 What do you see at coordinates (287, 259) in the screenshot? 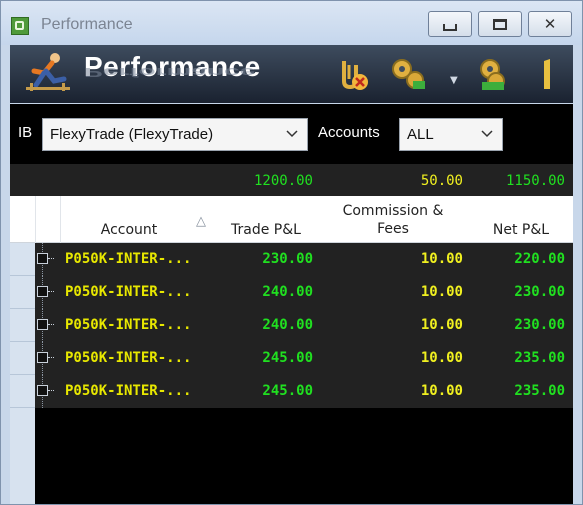
I see `trade-pl-cell: 230.00` at bounding box center [287, 259].